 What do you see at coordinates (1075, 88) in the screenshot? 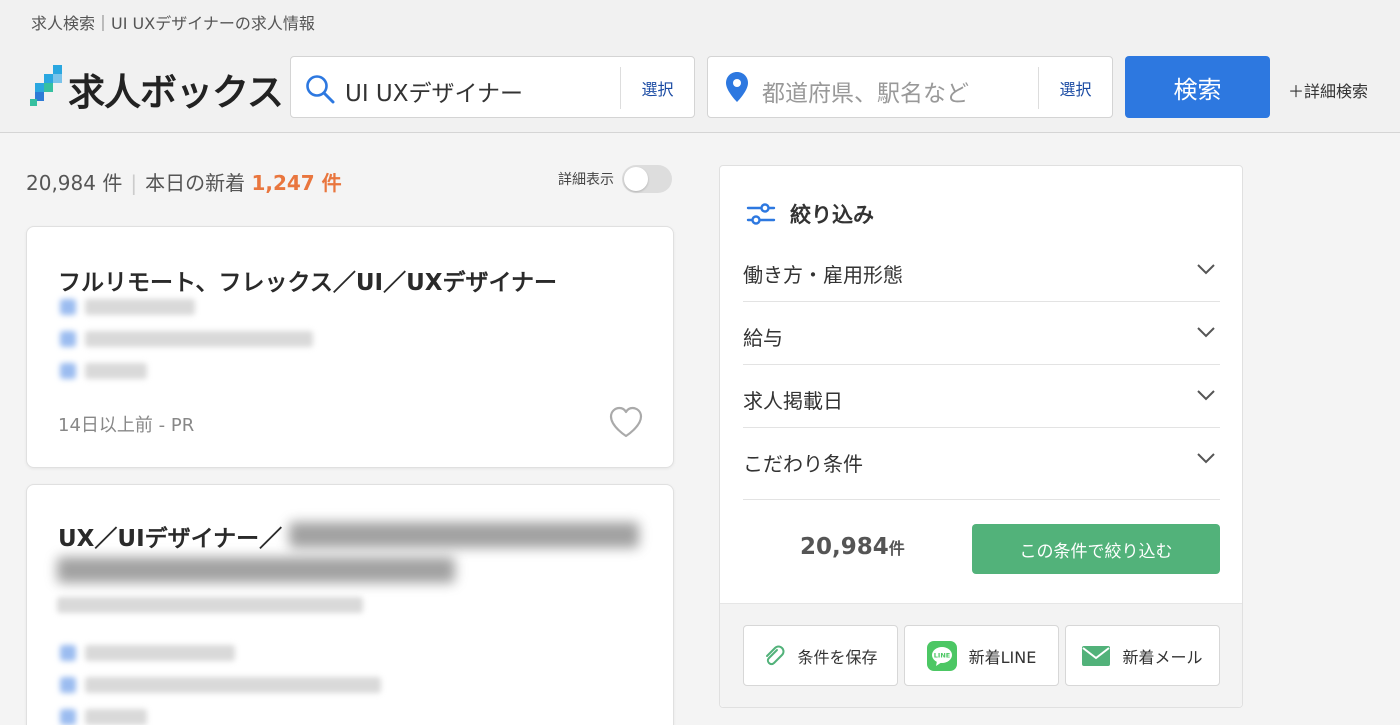
I see `location-select-button: 選択` at bounding box center [1075, 88].